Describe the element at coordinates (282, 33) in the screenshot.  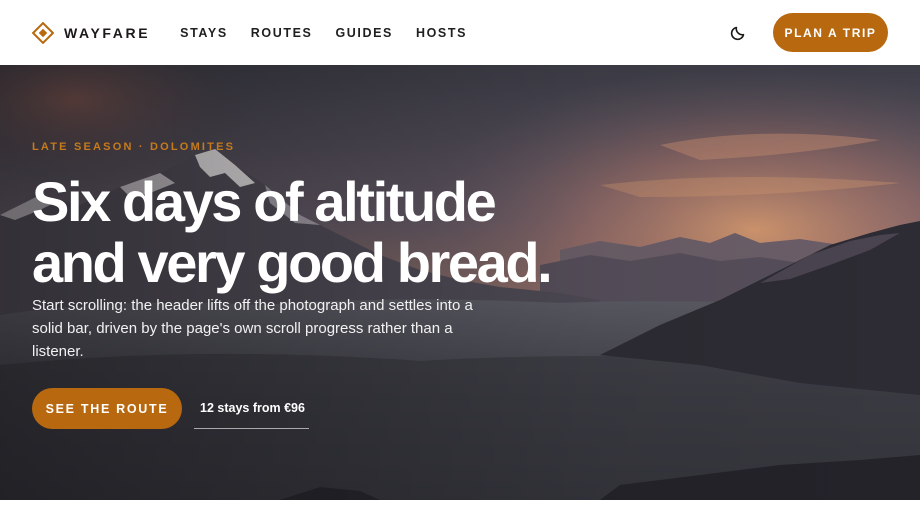
I see `nav-item-routes: ROUTES` at that location.